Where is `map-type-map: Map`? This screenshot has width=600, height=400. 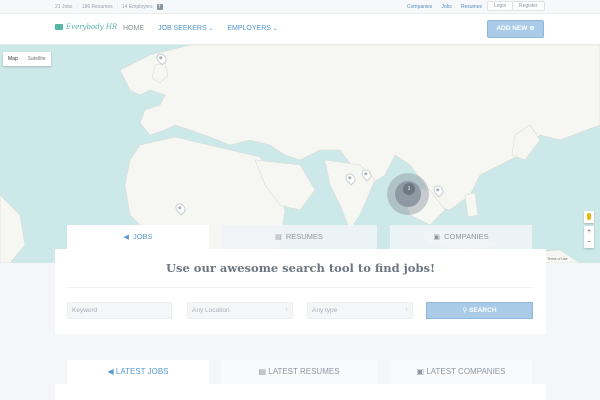 map-type-map: Map is located at coordinates (13, 59).